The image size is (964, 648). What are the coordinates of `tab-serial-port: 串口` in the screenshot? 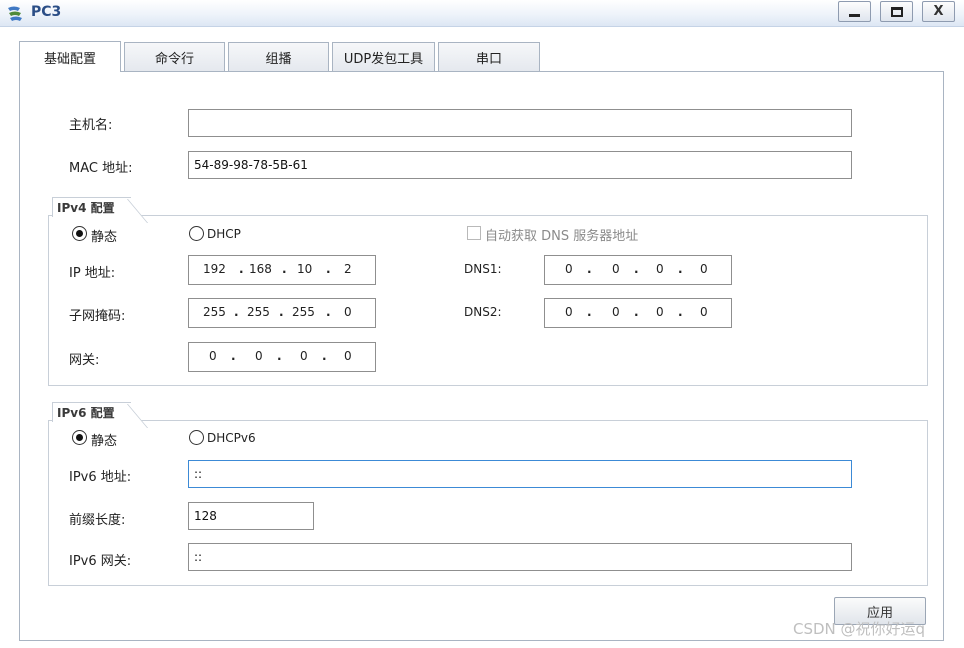 It's located at (489, 57).